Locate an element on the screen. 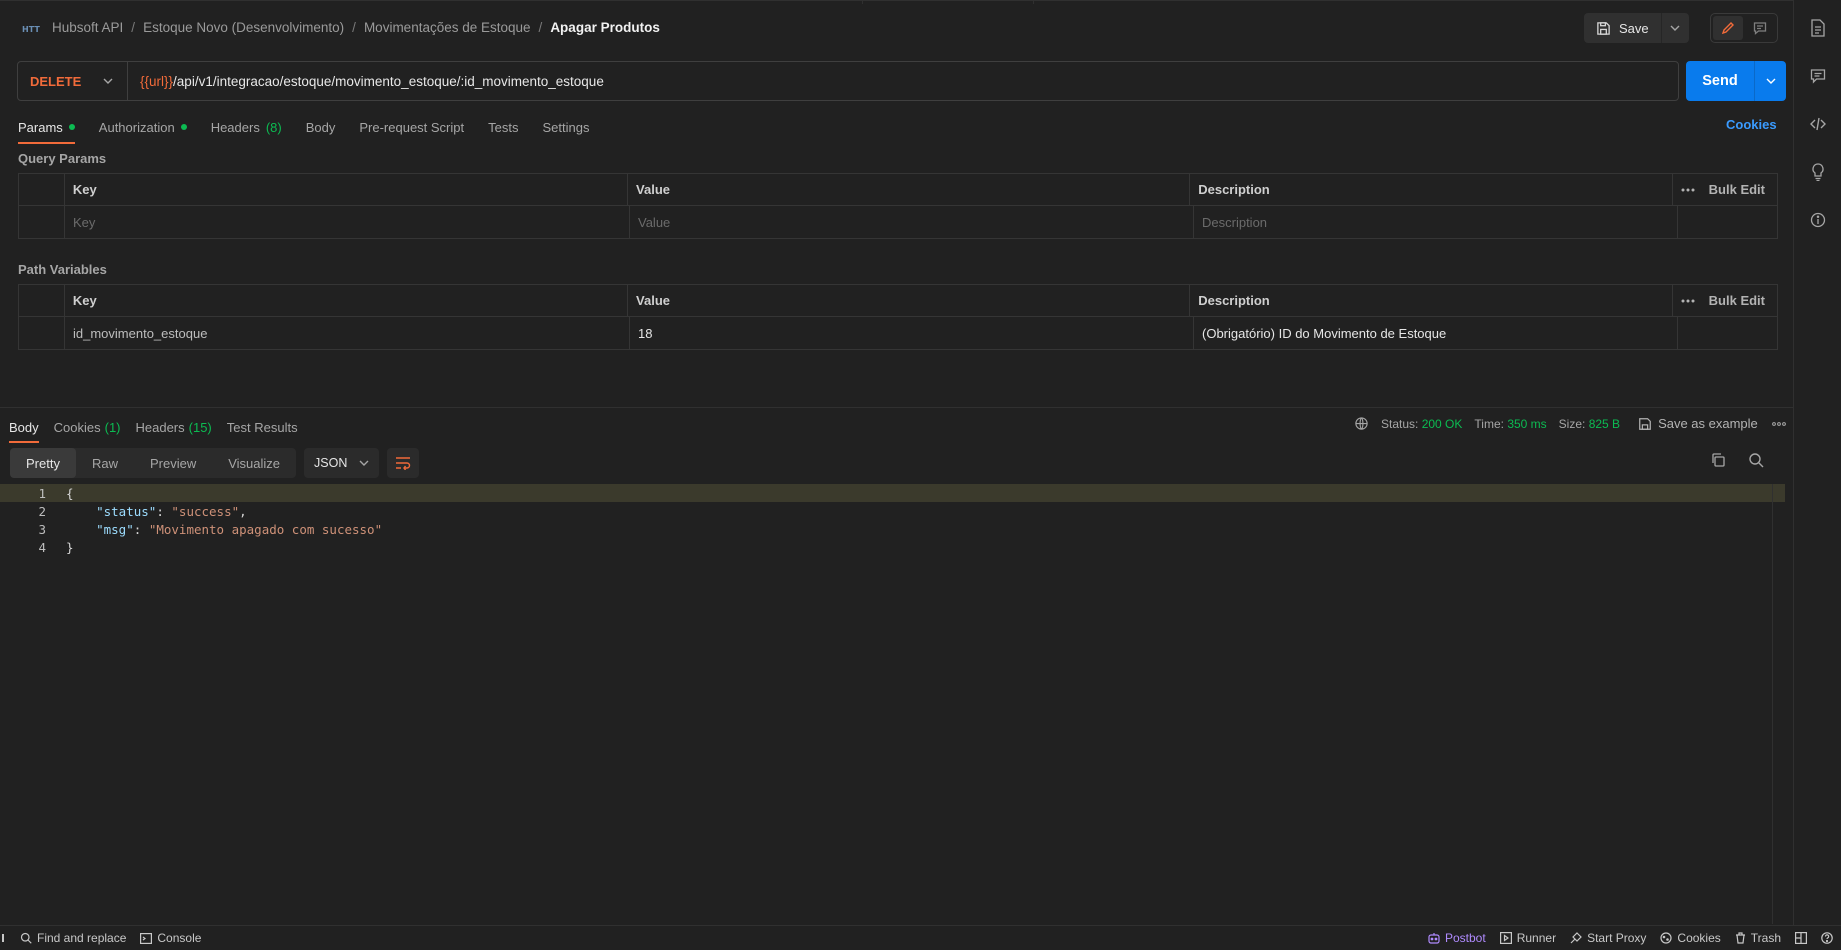 This screenshot has height=950, width=1841. save-group: Save is located at coordinates (1636, 28).